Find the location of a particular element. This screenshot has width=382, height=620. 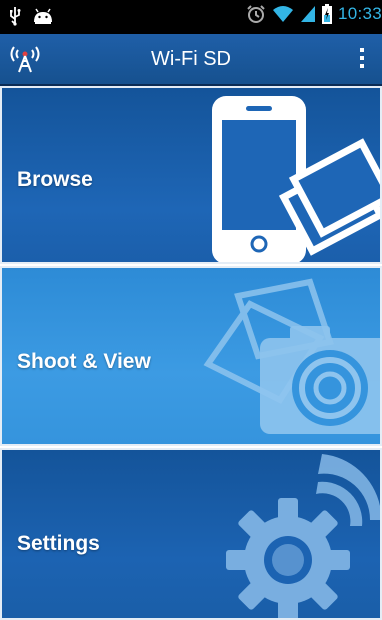

app-title: Wi-Fi SD is located at coordinates (191, 59).